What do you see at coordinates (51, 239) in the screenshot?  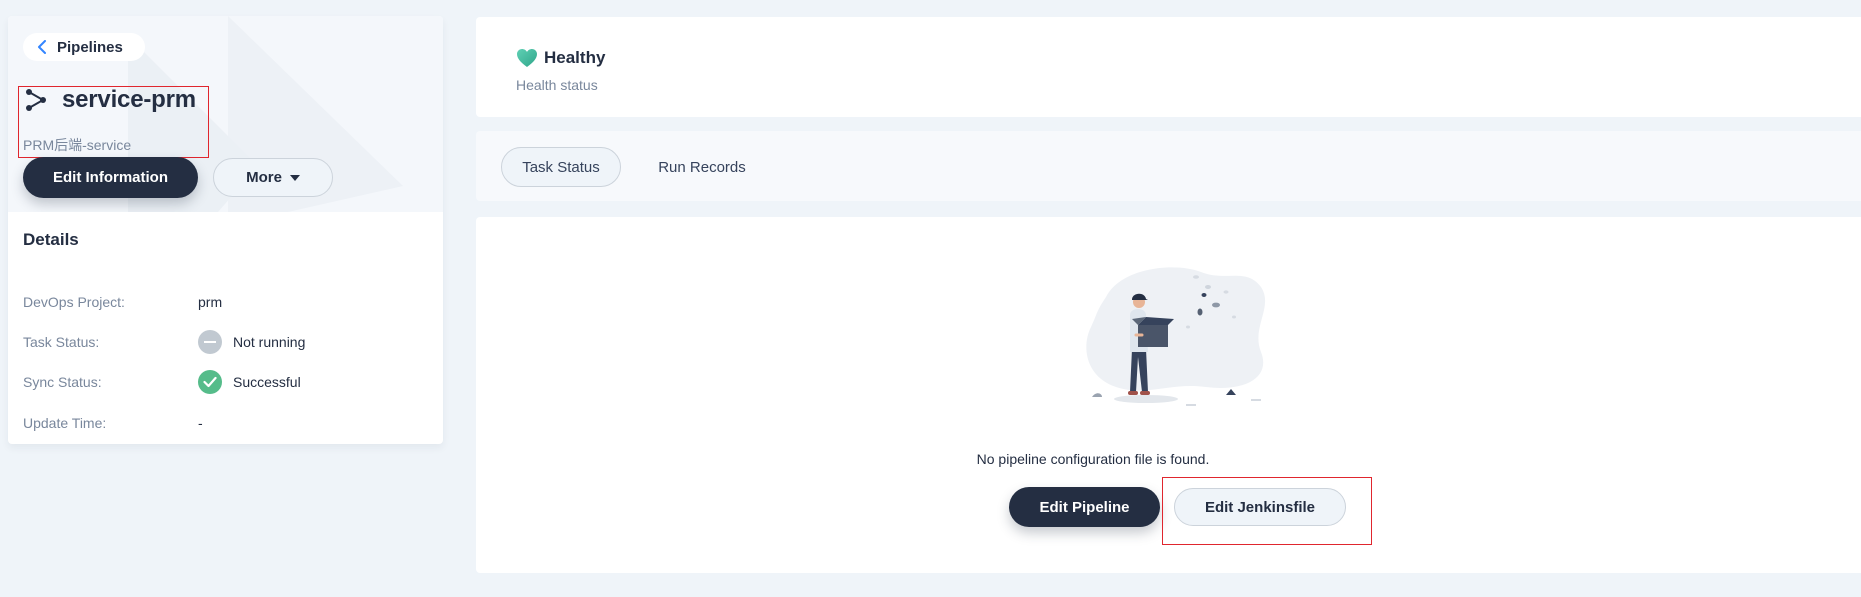 I see `details-heading: Details` at bounding box center [51, 239].